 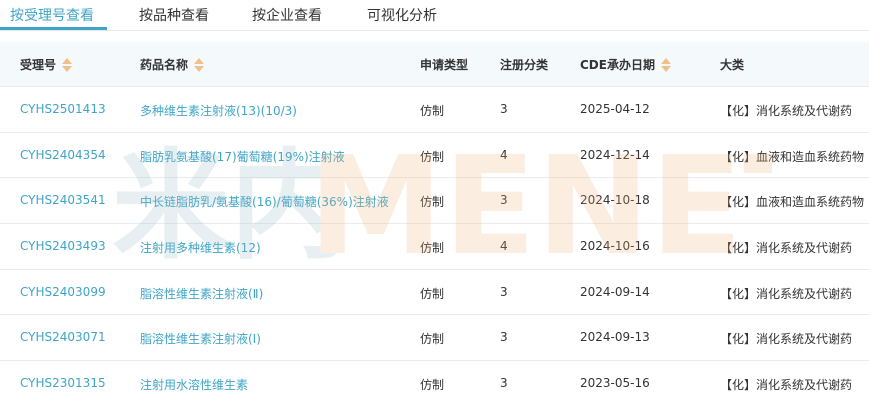 I want to click on drug-name-link: 多种维生素注射液(13)(10/3), so click(x=218, y=110).